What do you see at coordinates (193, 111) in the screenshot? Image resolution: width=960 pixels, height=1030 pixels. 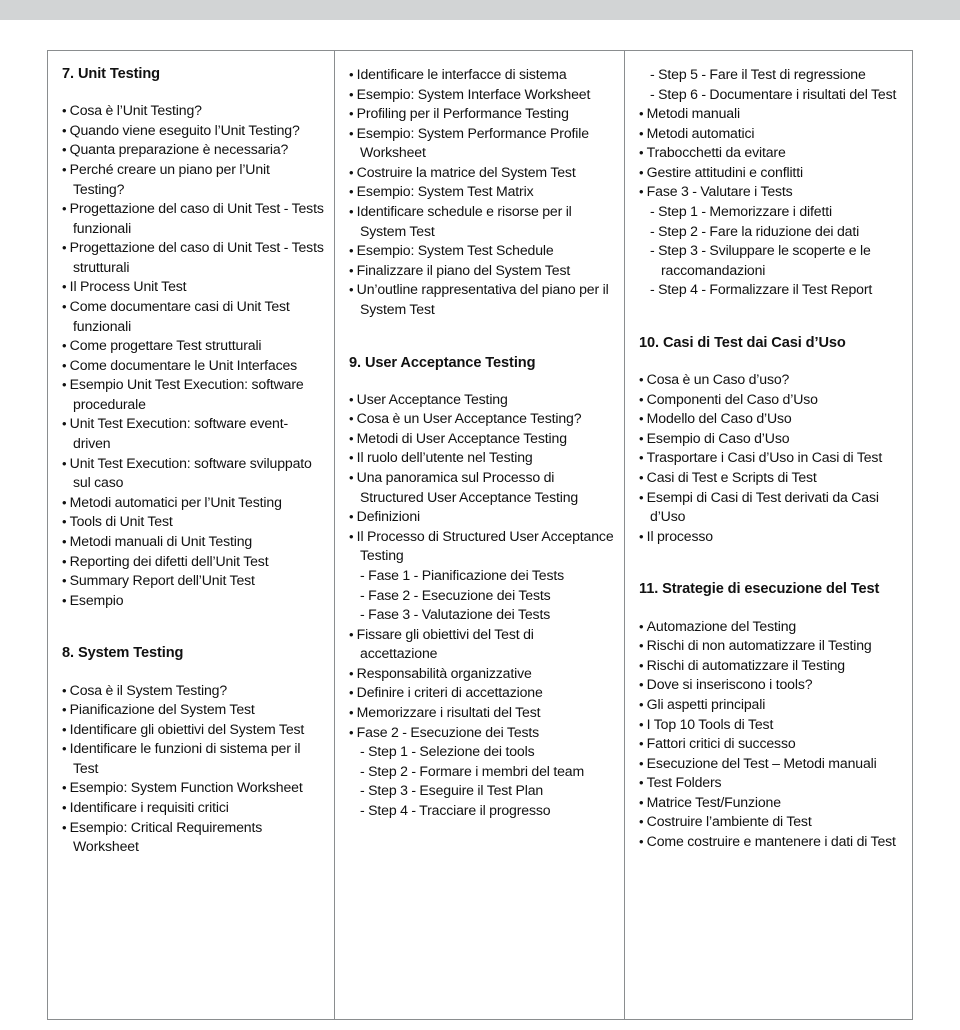 I see `toc-item: Cosa è l’Unit Testing?` at bounding box center [193, 111].